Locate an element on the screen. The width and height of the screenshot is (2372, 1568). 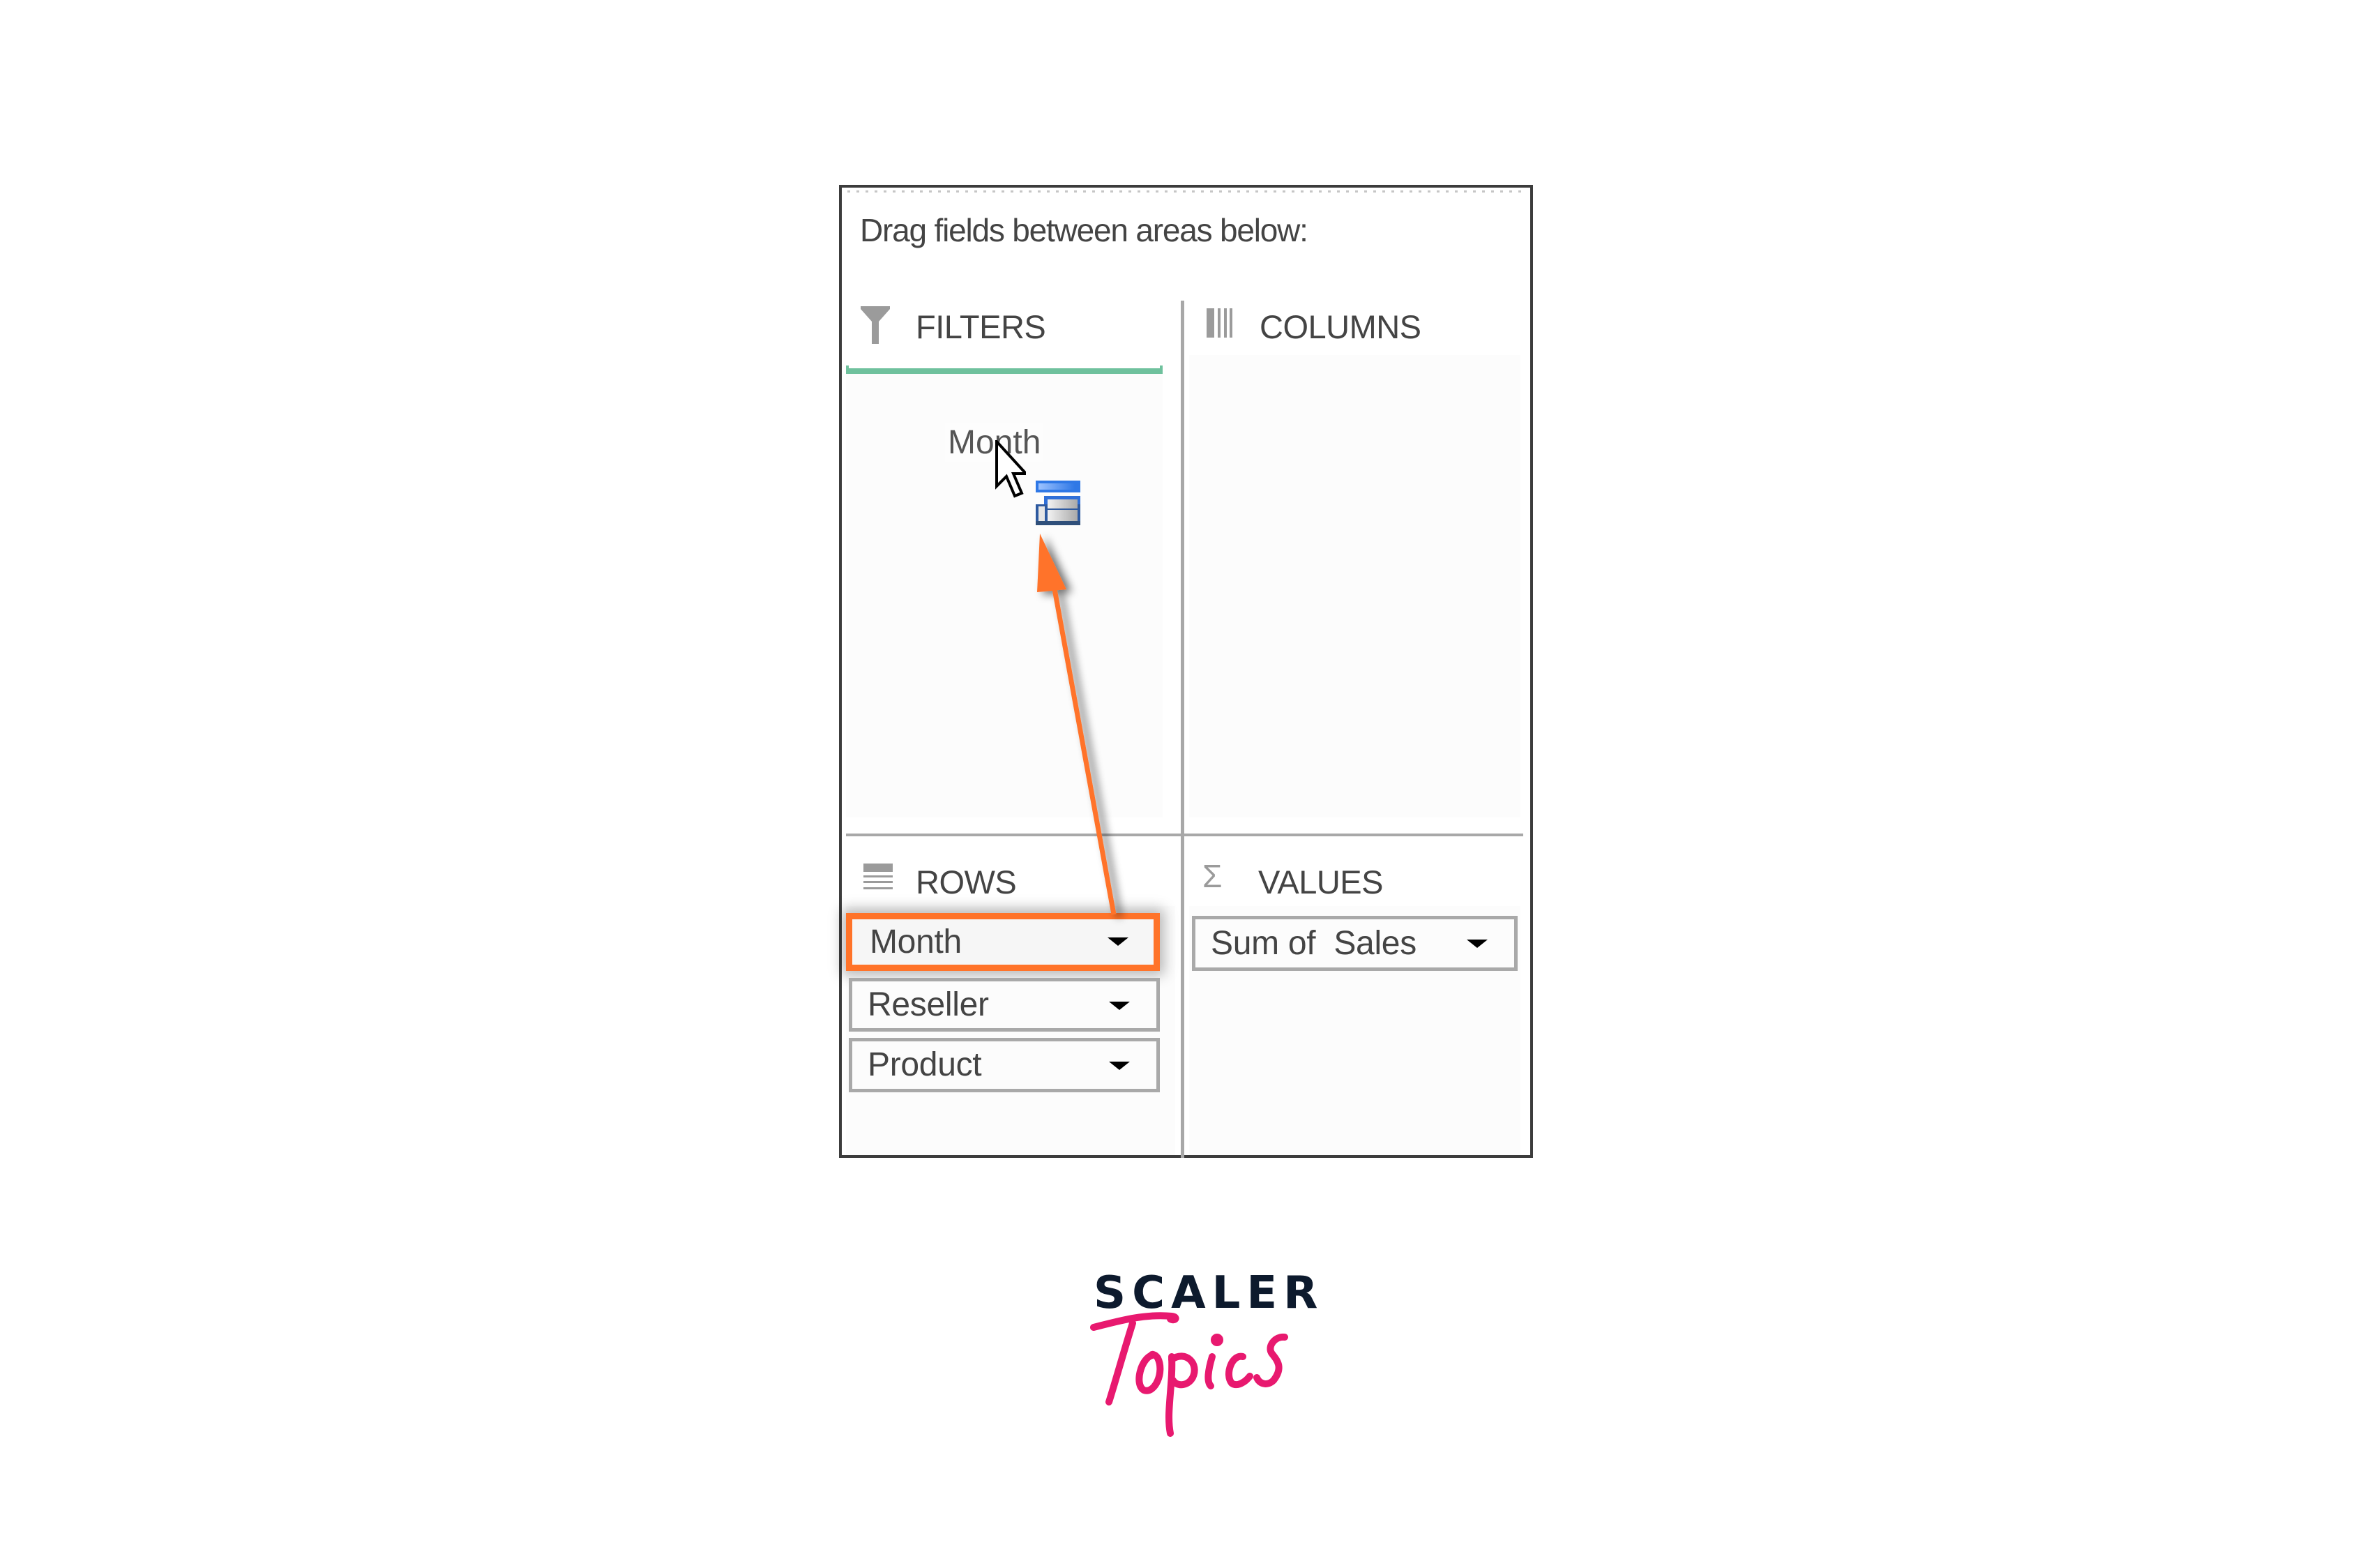
logo-topics-script is located at coordinates (1189, 1374).